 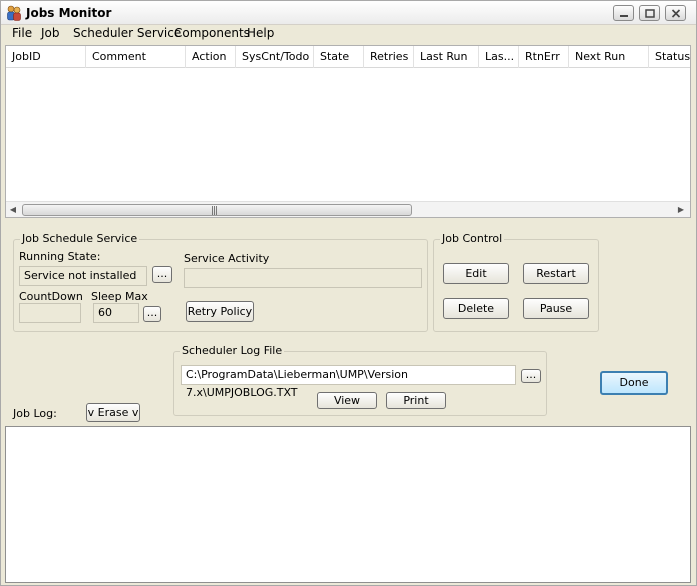 I want to click on minimize-button, so click(x=623, y=13).